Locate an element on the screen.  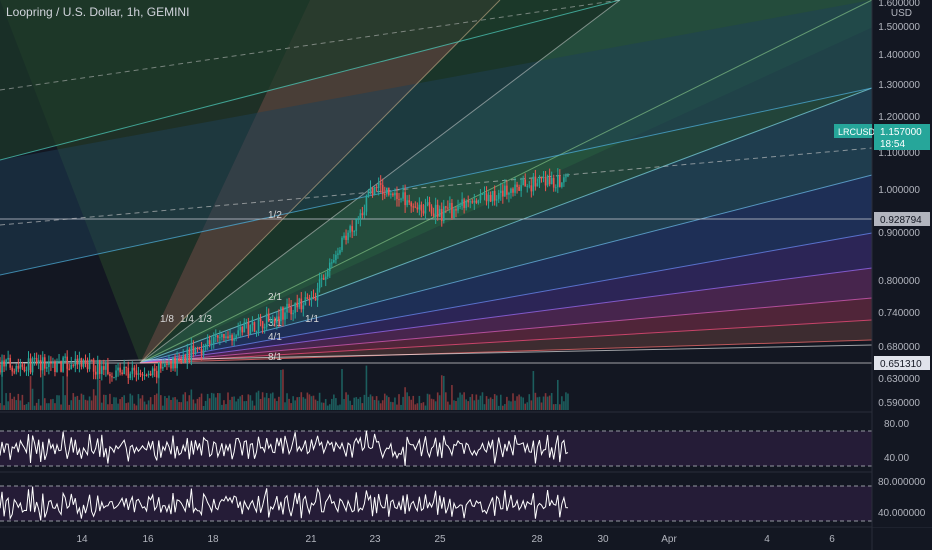
time-axis: 14 16 18 21 23 25 28 30 Apr 4 6 is located at coordinates (455, 539).